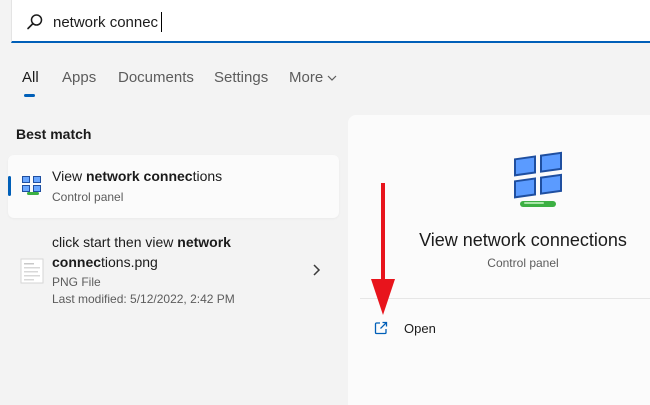  Describe the element at coordinates (35, 22) in the screenshot. I see `search-icon` at that location.